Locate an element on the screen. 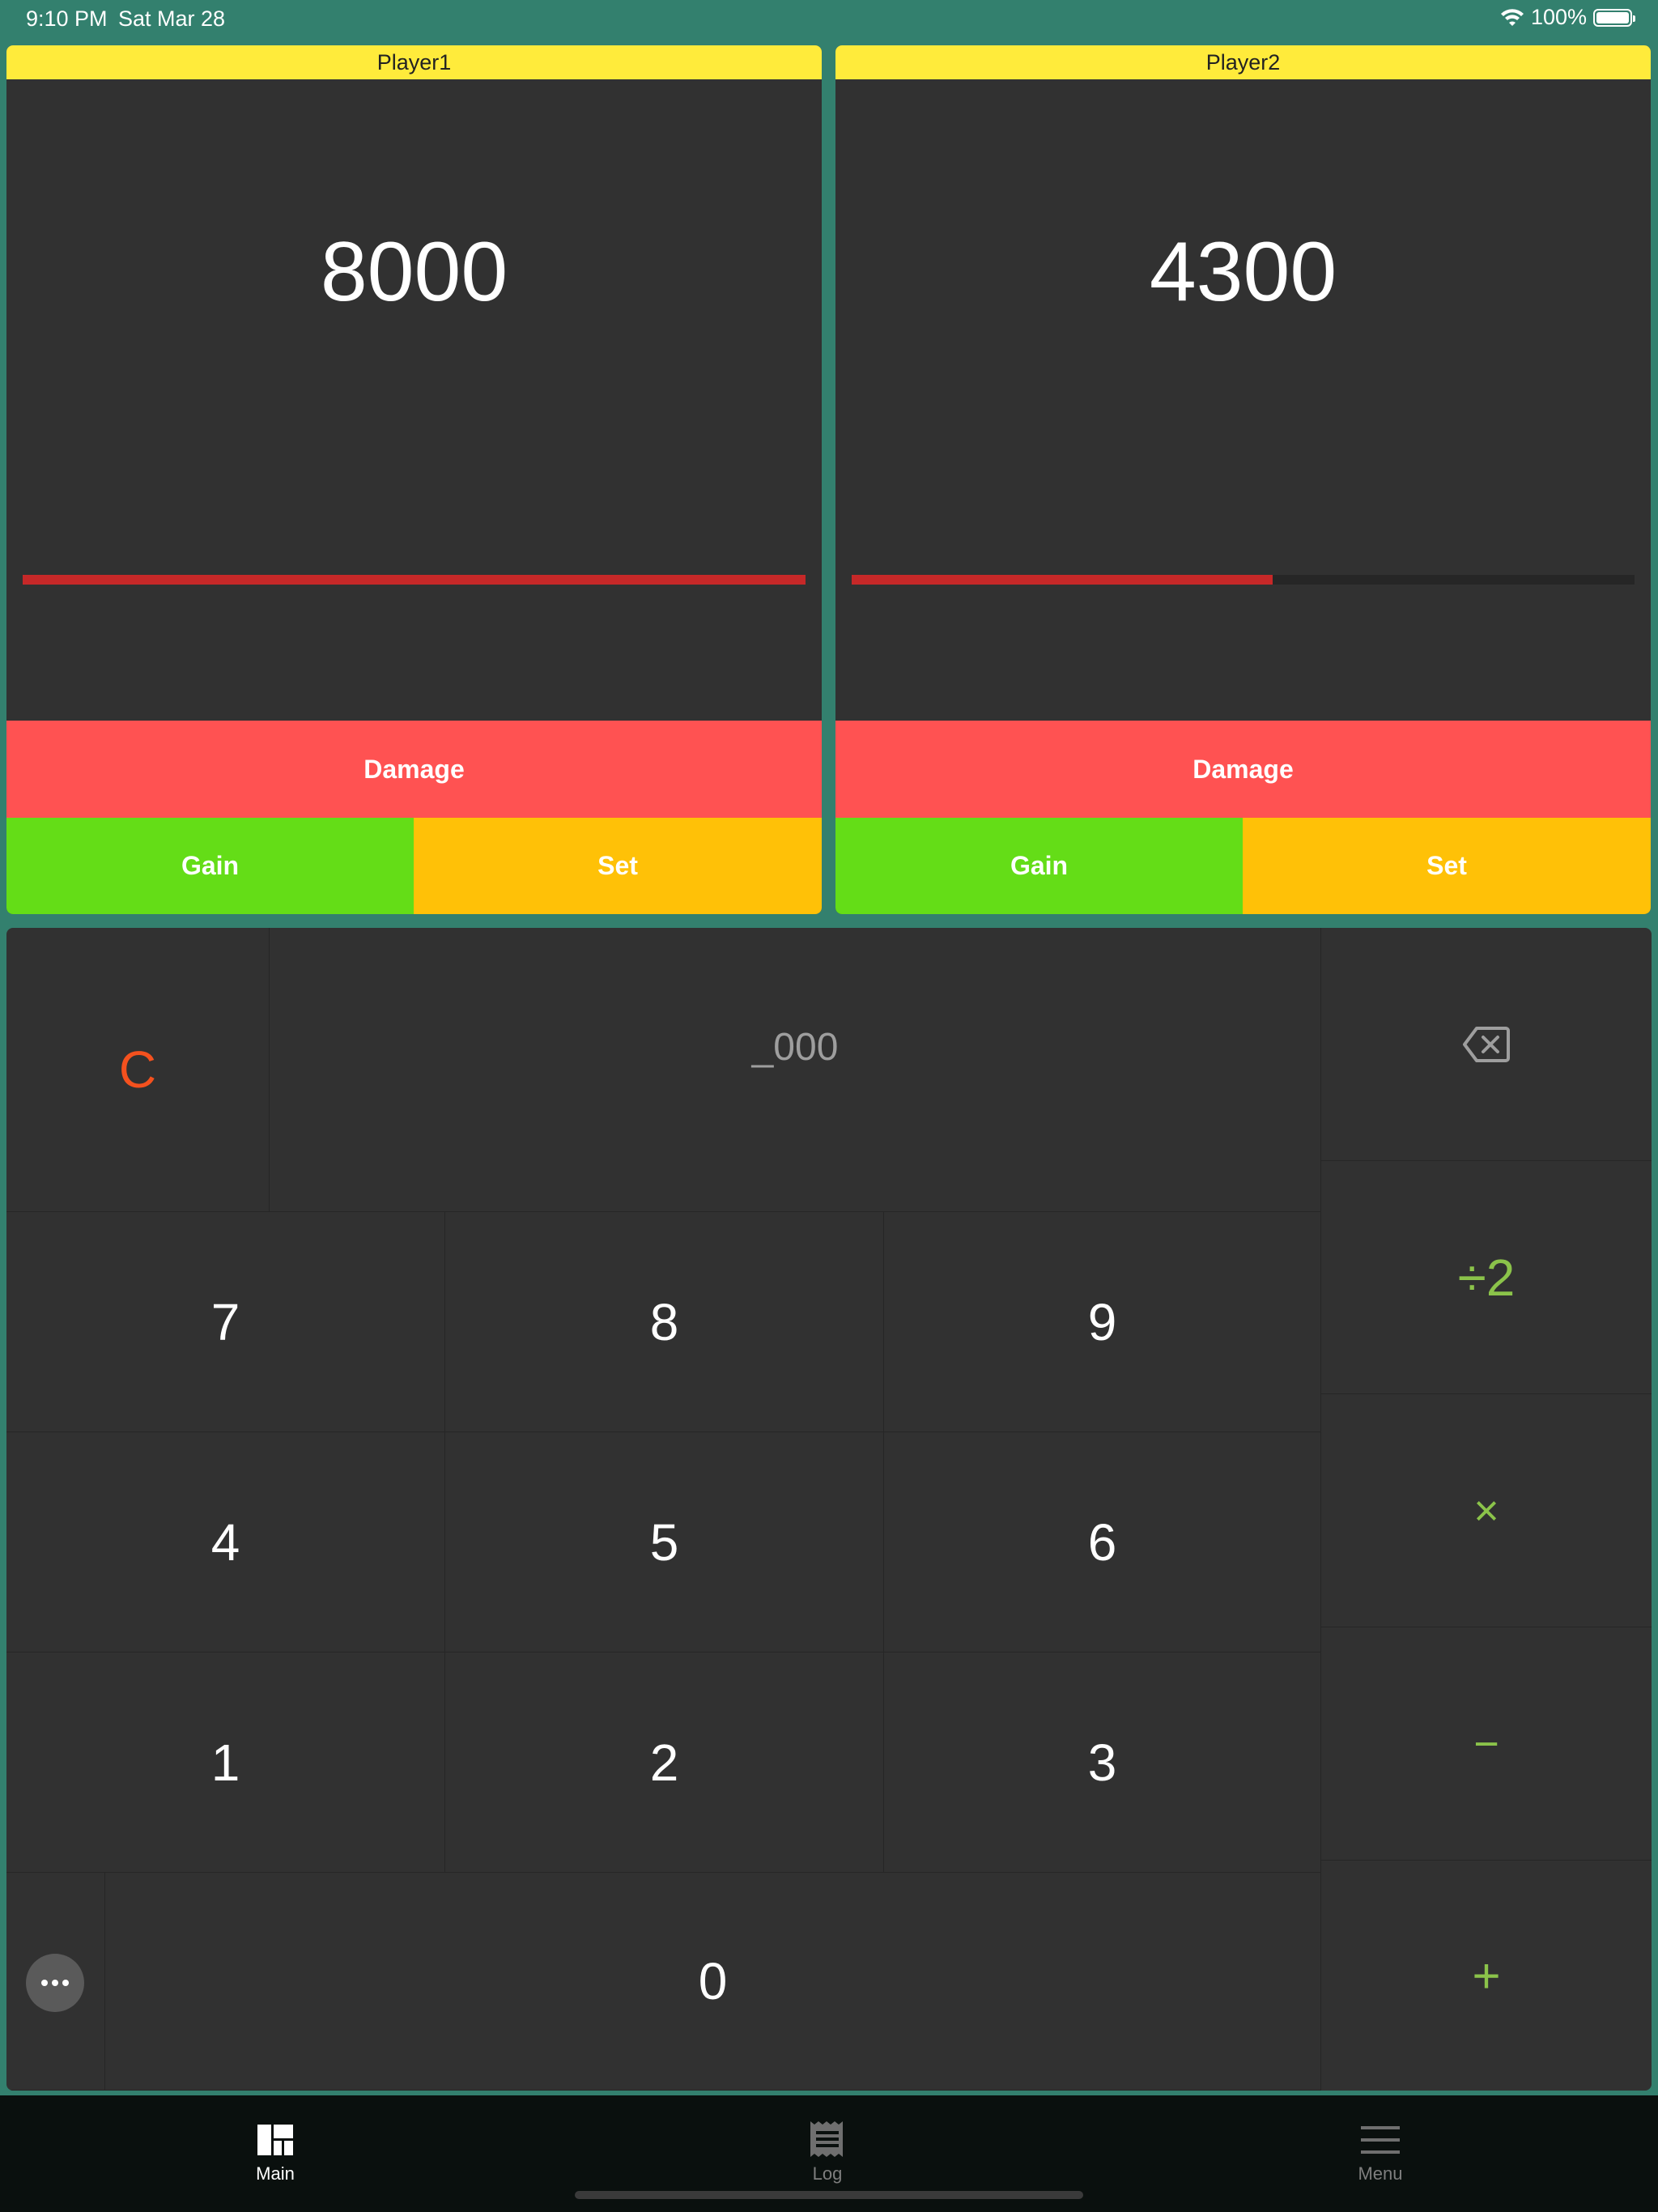  backspace-button is located at coordinates (1486, 1045).